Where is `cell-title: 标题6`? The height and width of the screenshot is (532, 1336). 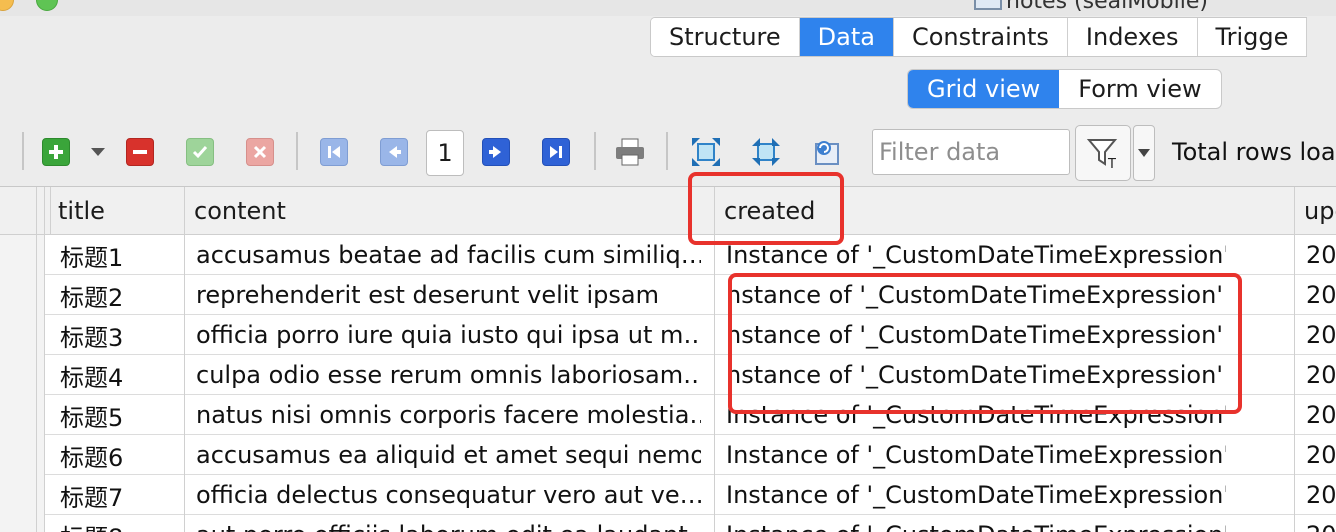 cell-title: 标题6 is located at coordinates (120, 455).